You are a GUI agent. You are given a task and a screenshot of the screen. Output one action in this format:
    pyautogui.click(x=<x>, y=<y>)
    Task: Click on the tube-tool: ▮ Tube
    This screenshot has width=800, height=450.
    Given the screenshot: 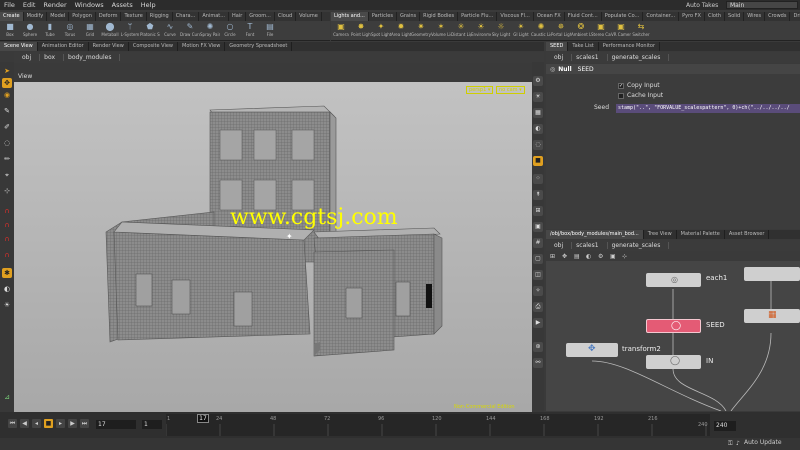 What is the action you would take?
    pyautogui.click(x=50, y=30)
    